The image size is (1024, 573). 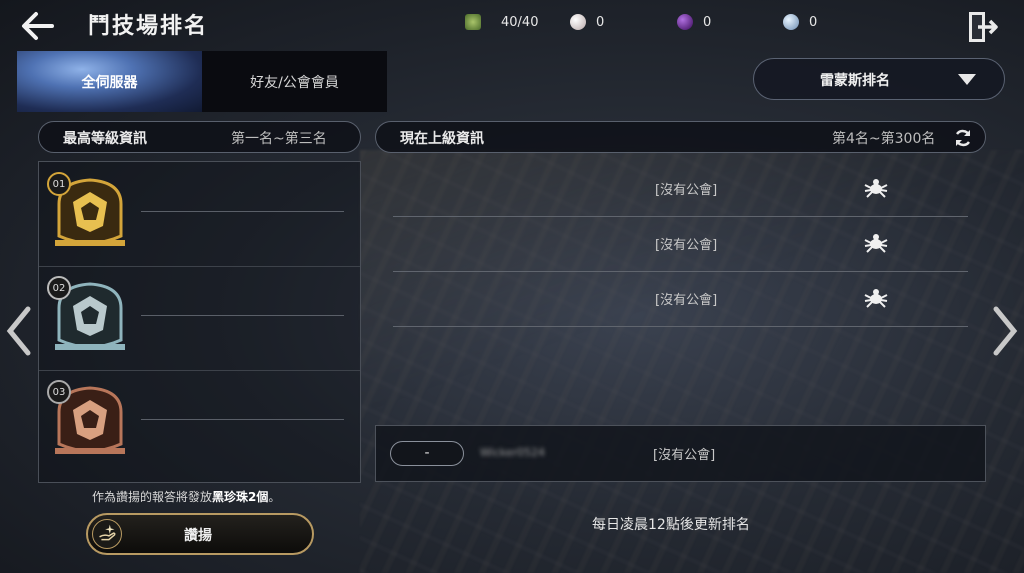 I want to click on cheer-button-label: 讚揚, so click(x=198, y=536).